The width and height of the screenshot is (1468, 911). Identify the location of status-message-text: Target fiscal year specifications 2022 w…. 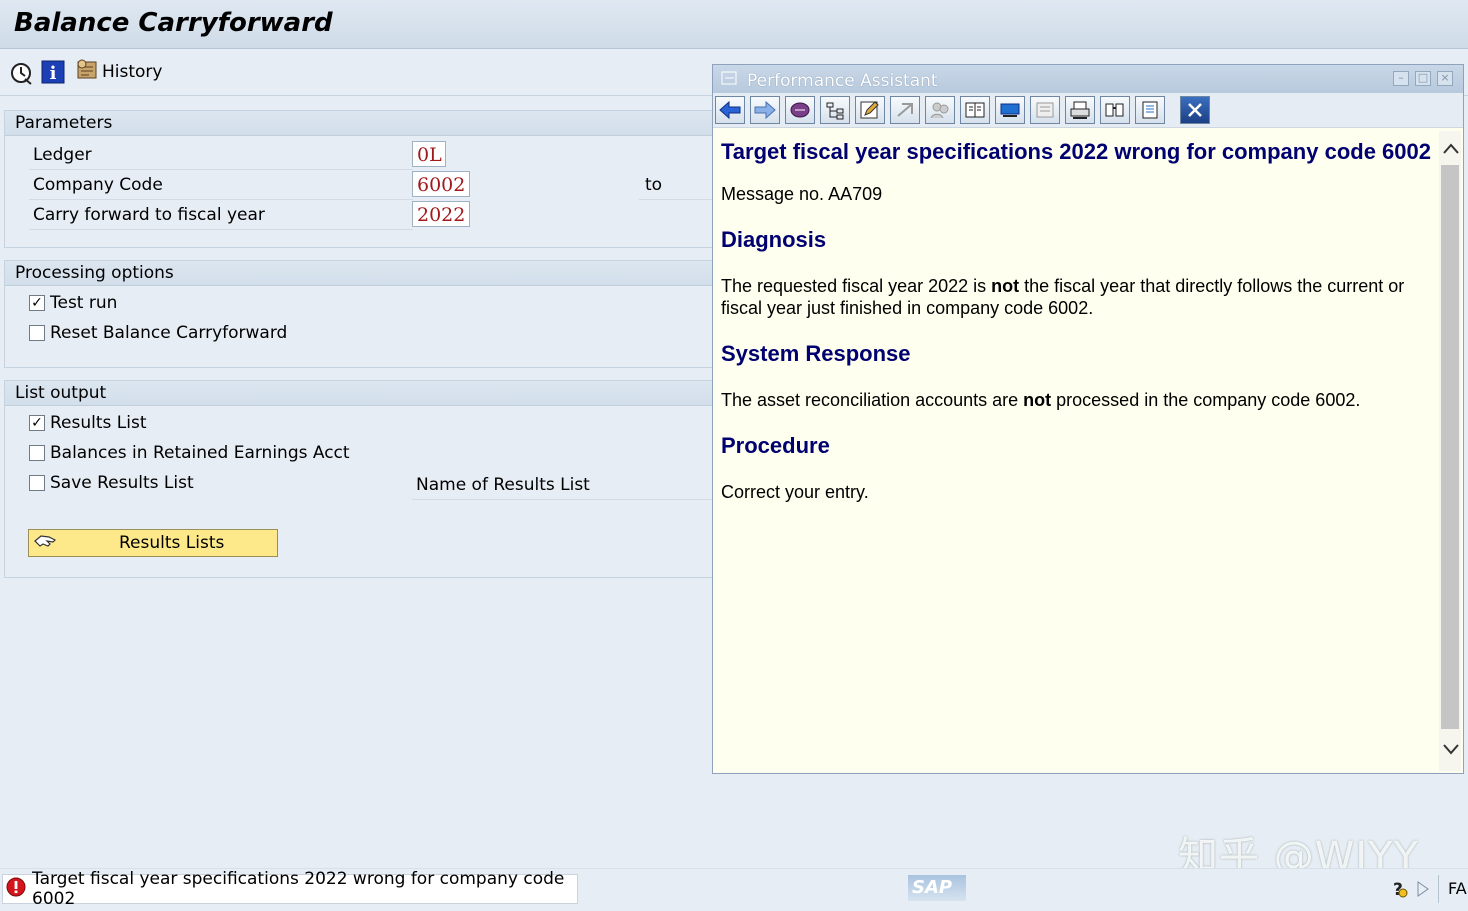
(298, 889).